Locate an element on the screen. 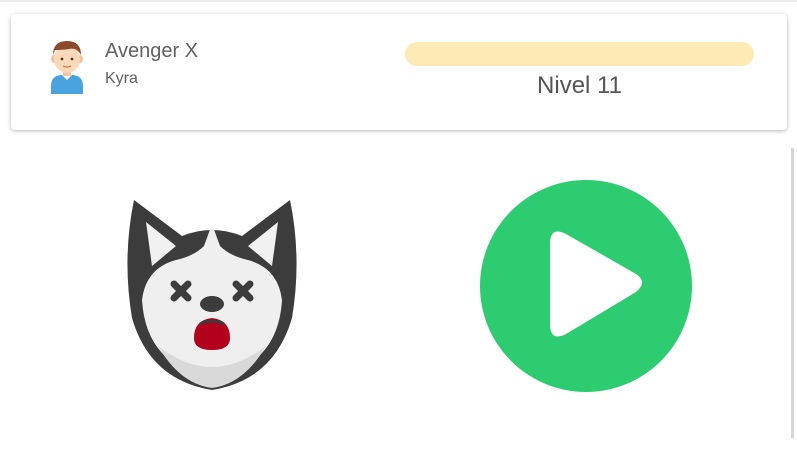 The image size is (797, 451). level-label: Nivel 11 is located at coordinates (579, 85).